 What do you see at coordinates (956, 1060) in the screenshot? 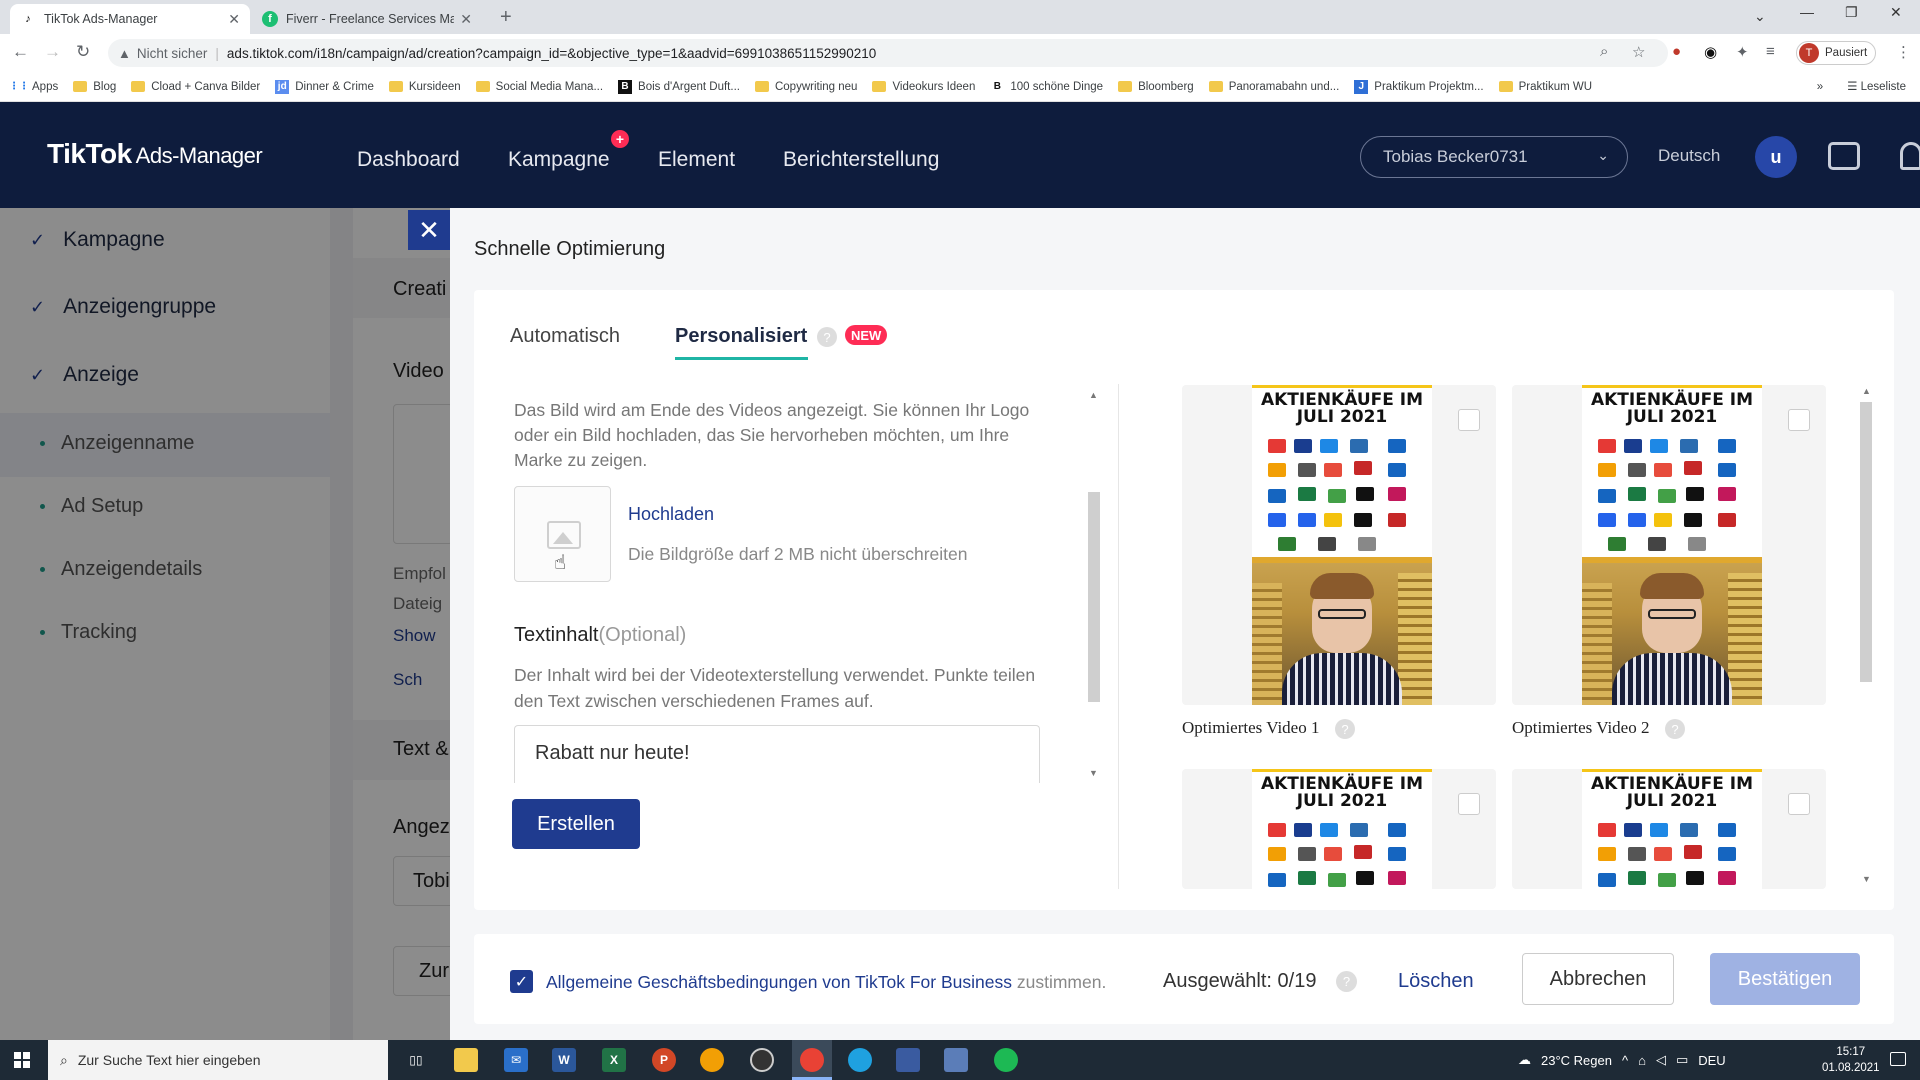
I see `calculator-icon` at bounding box center [956, 1060].